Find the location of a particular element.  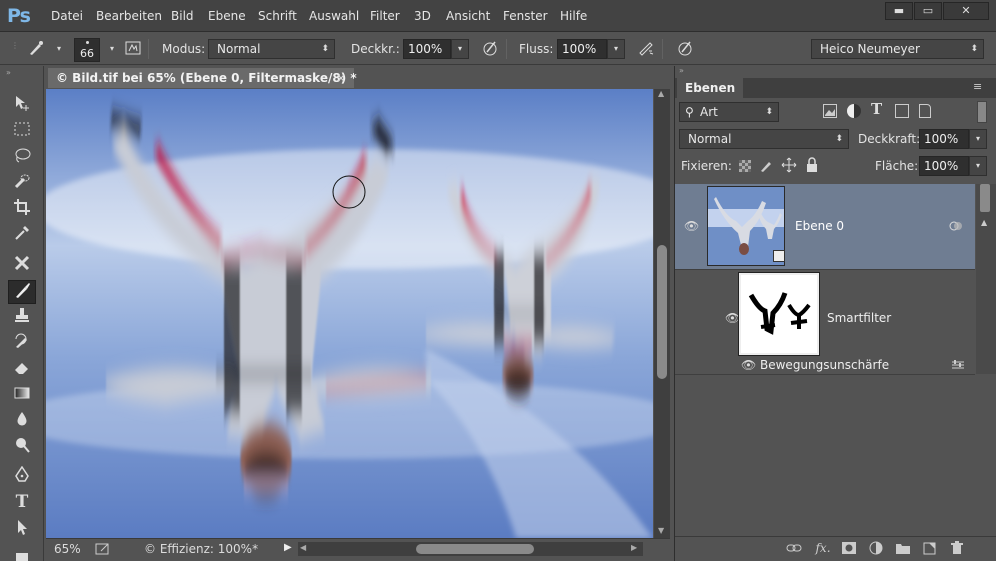

menu-bearbeiten: Bearbeiten is located at coordinates (129, 16).